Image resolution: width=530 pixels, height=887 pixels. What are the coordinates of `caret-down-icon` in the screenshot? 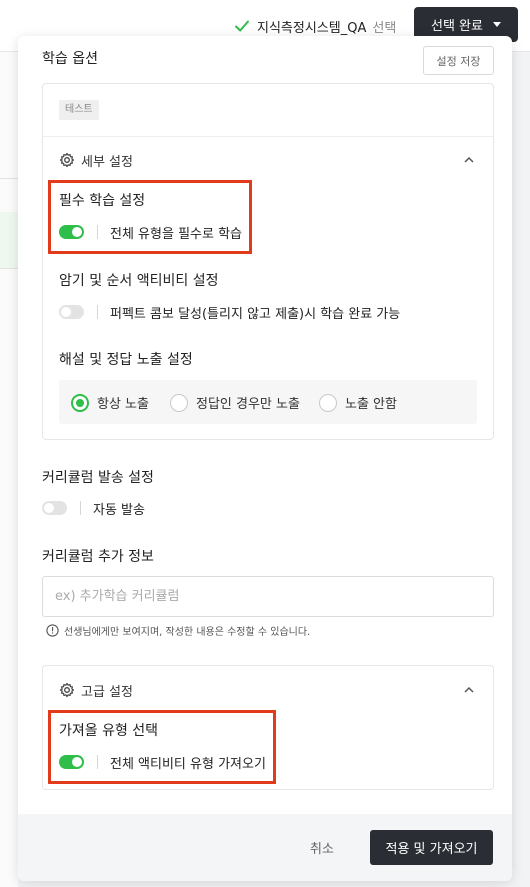 It's located at (496, 24).